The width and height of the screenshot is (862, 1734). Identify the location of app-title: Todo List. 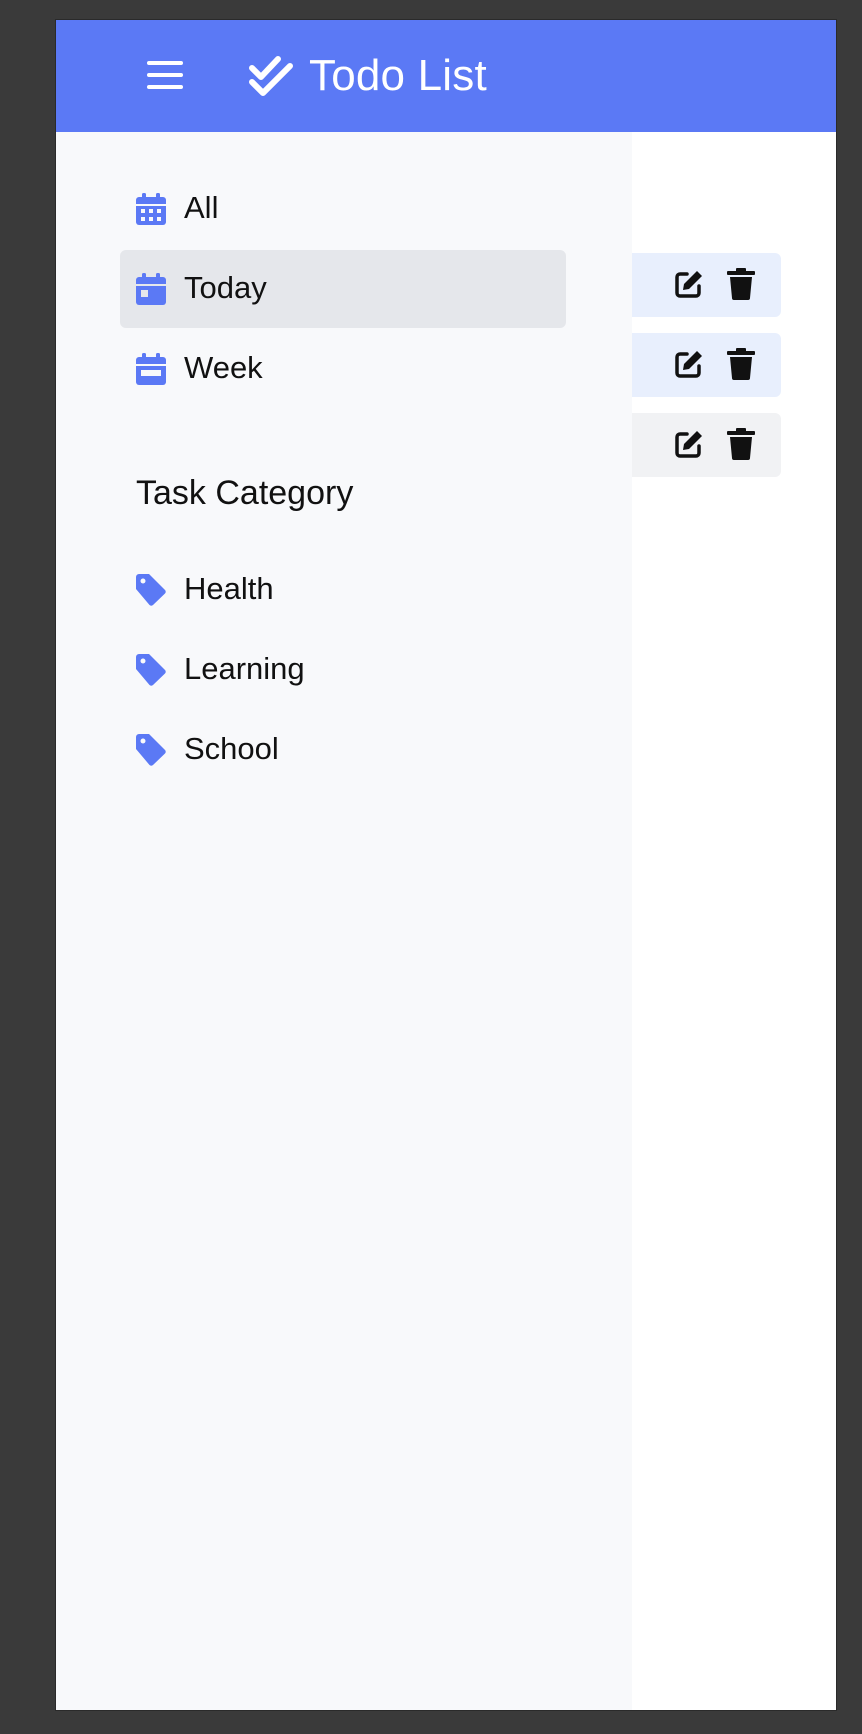
(398, 75).